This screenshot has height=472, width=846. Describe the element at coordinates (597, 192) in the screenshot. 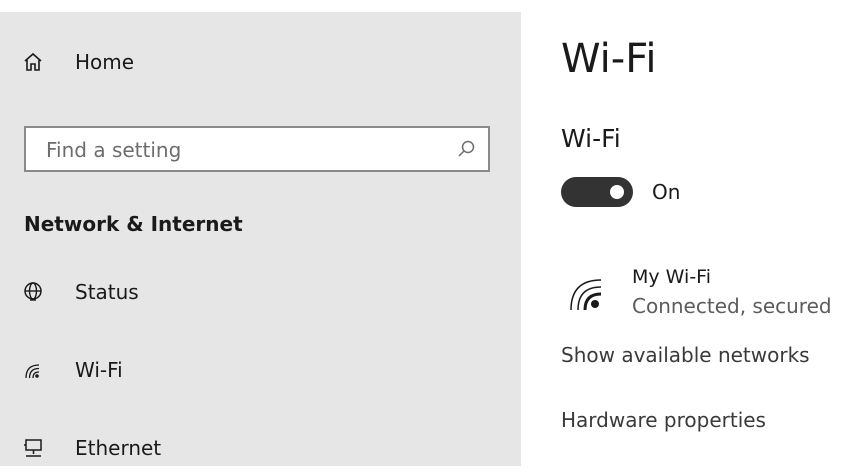

I see `wifi-toggle` at that location.